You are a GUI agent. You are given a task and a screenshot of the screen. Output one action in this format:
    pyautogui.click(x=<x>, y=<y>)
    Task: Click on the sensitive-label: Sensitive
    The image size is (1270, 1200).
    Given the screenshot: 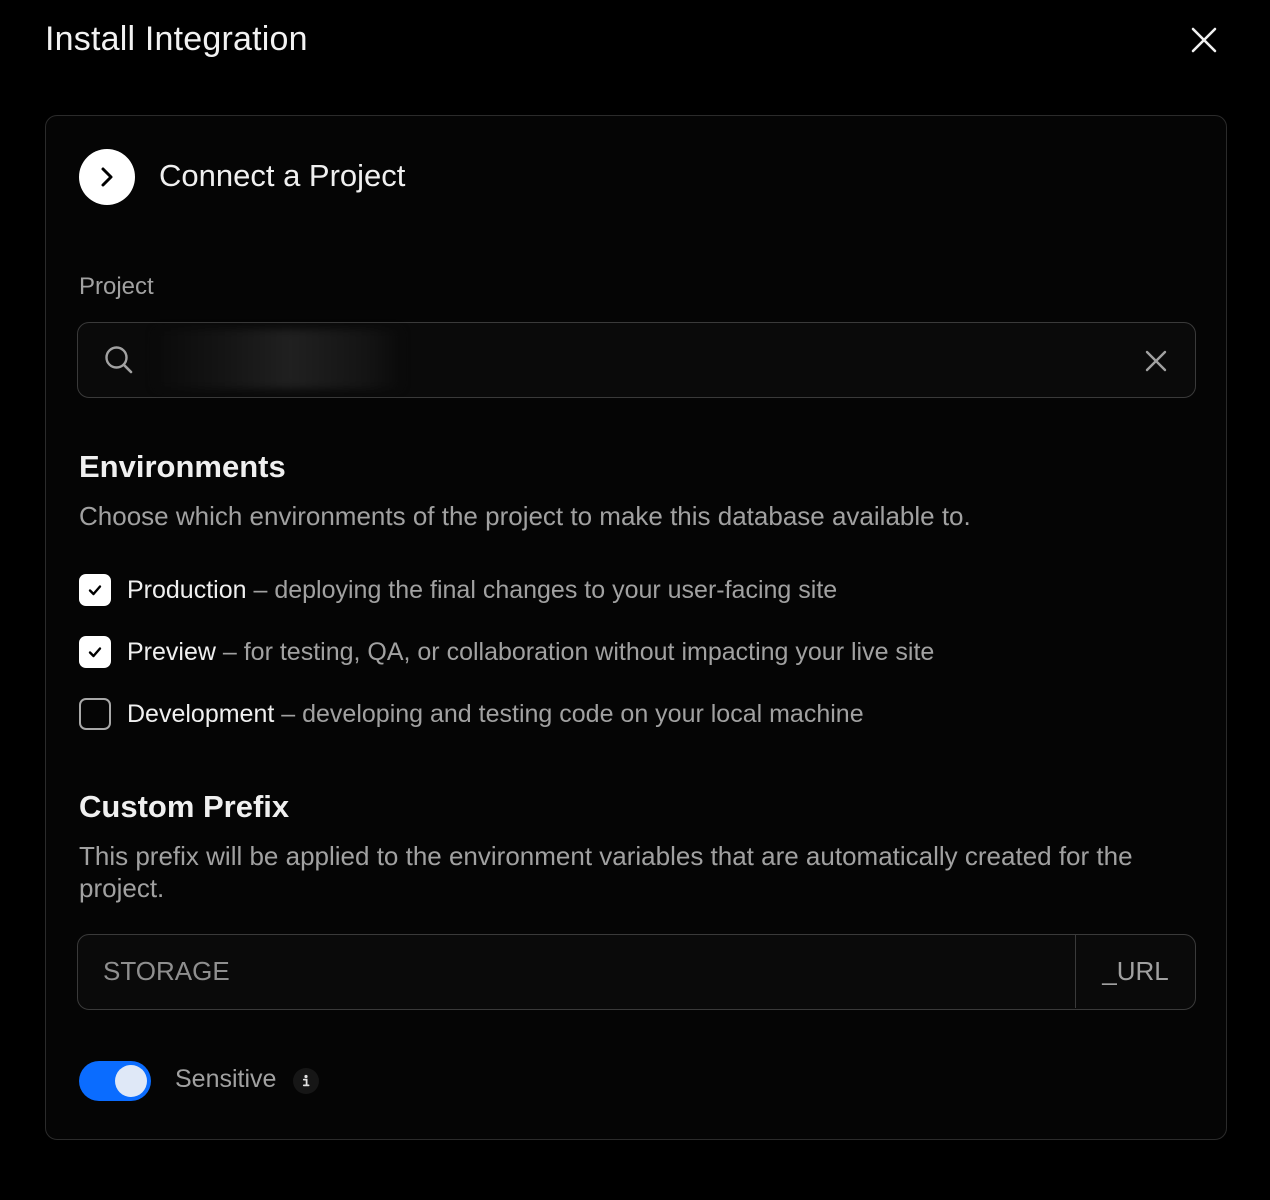 What is the action you would take?
    pyautogui.click(x=226, y=1079)
    